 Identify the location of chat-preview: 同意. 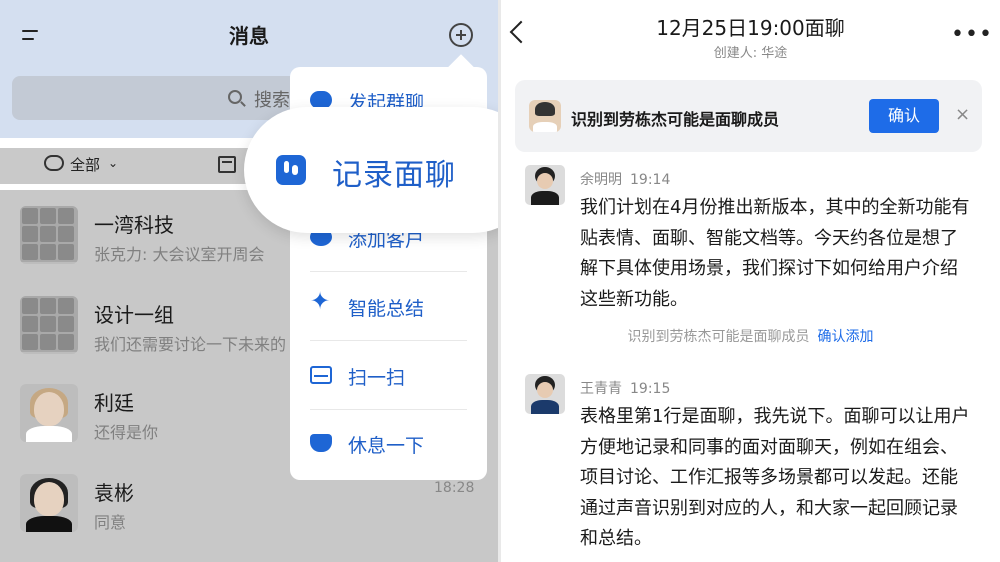
(110, 522).